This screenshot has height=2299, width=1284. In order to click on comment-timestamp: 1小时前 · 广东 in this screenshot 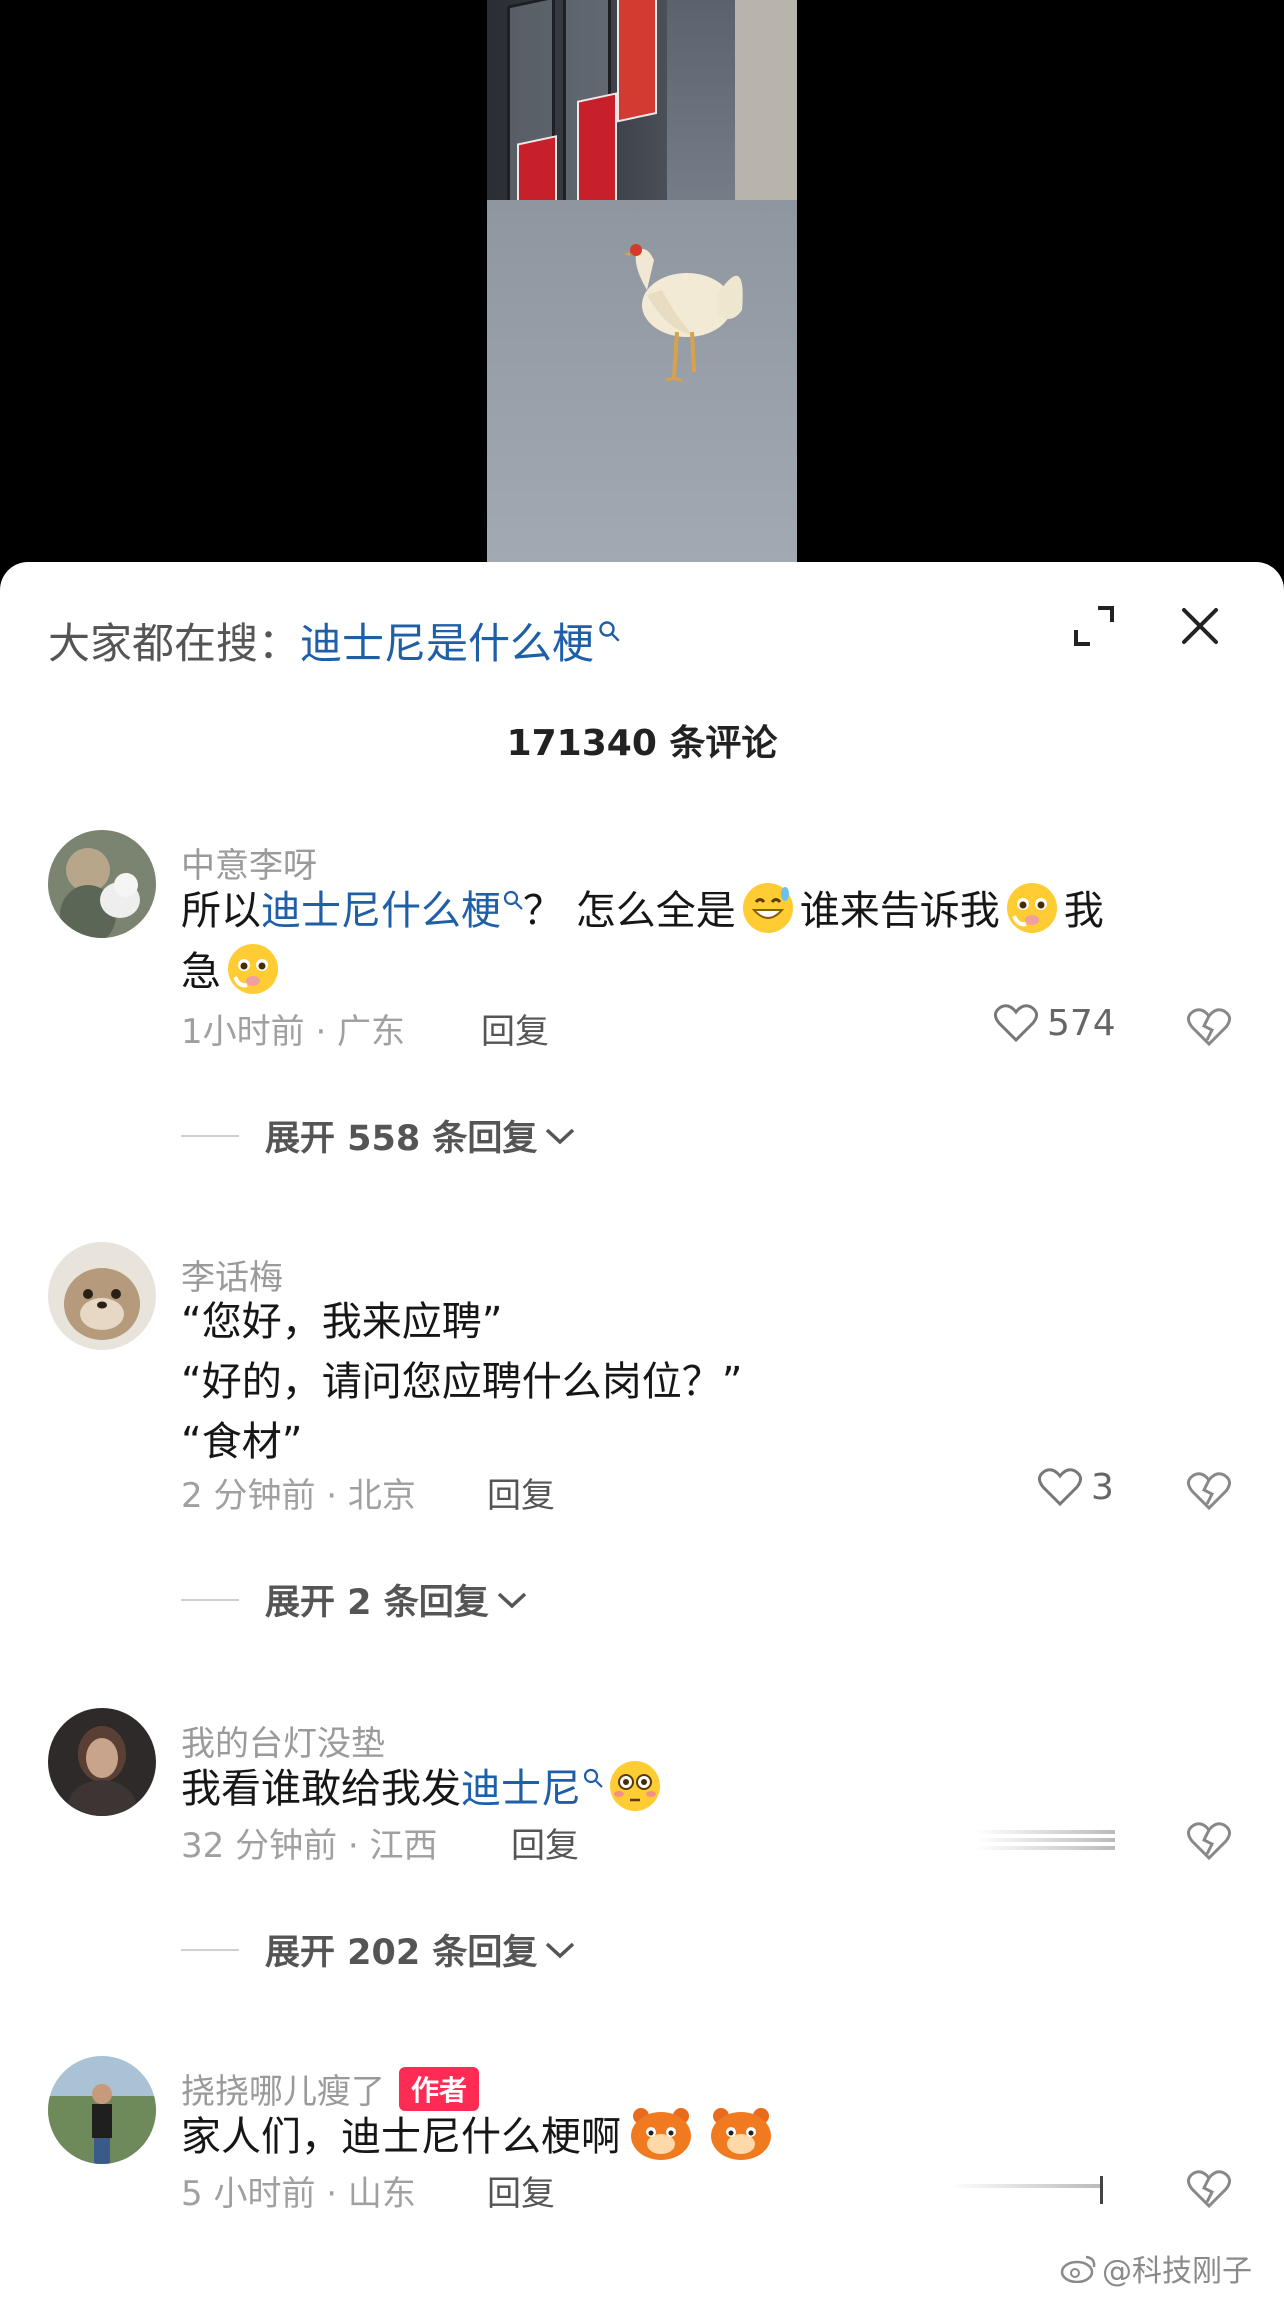, I will do `click(293, 1032)`.